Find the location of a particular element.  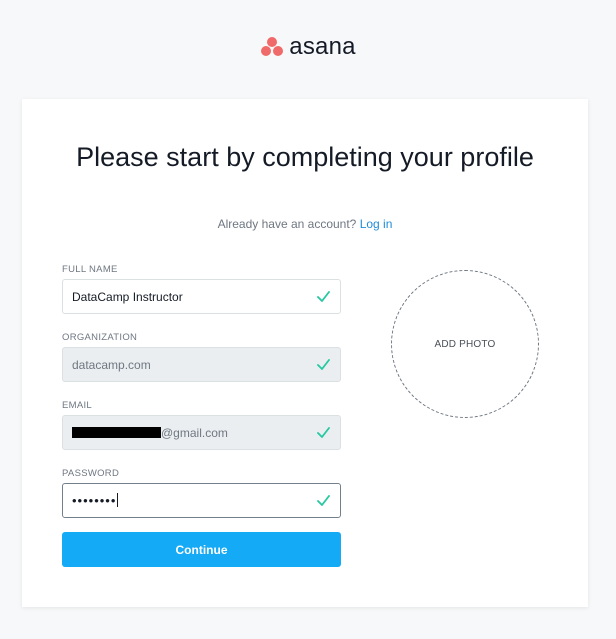

login-prompt: Already have an account? Log in is located at coordinates (305, 224).